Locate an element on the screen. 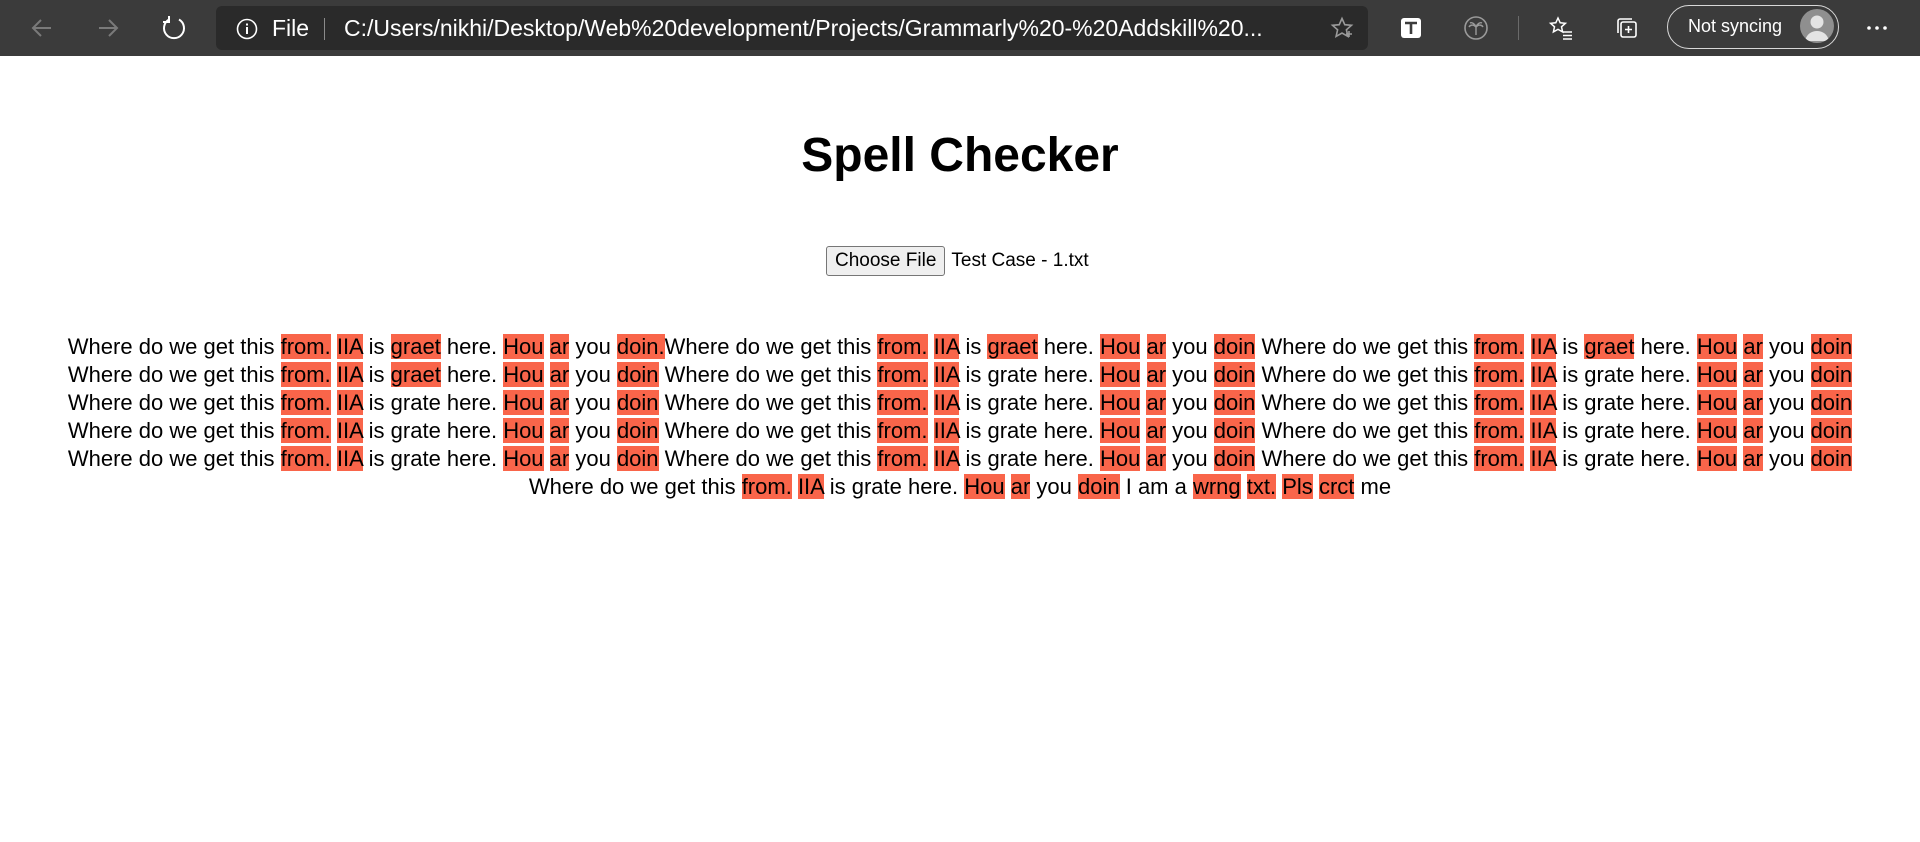 Image resolution: width=1920 pixels, height=842 pixels. extension-t-button is located at coordinates (1411, 28).